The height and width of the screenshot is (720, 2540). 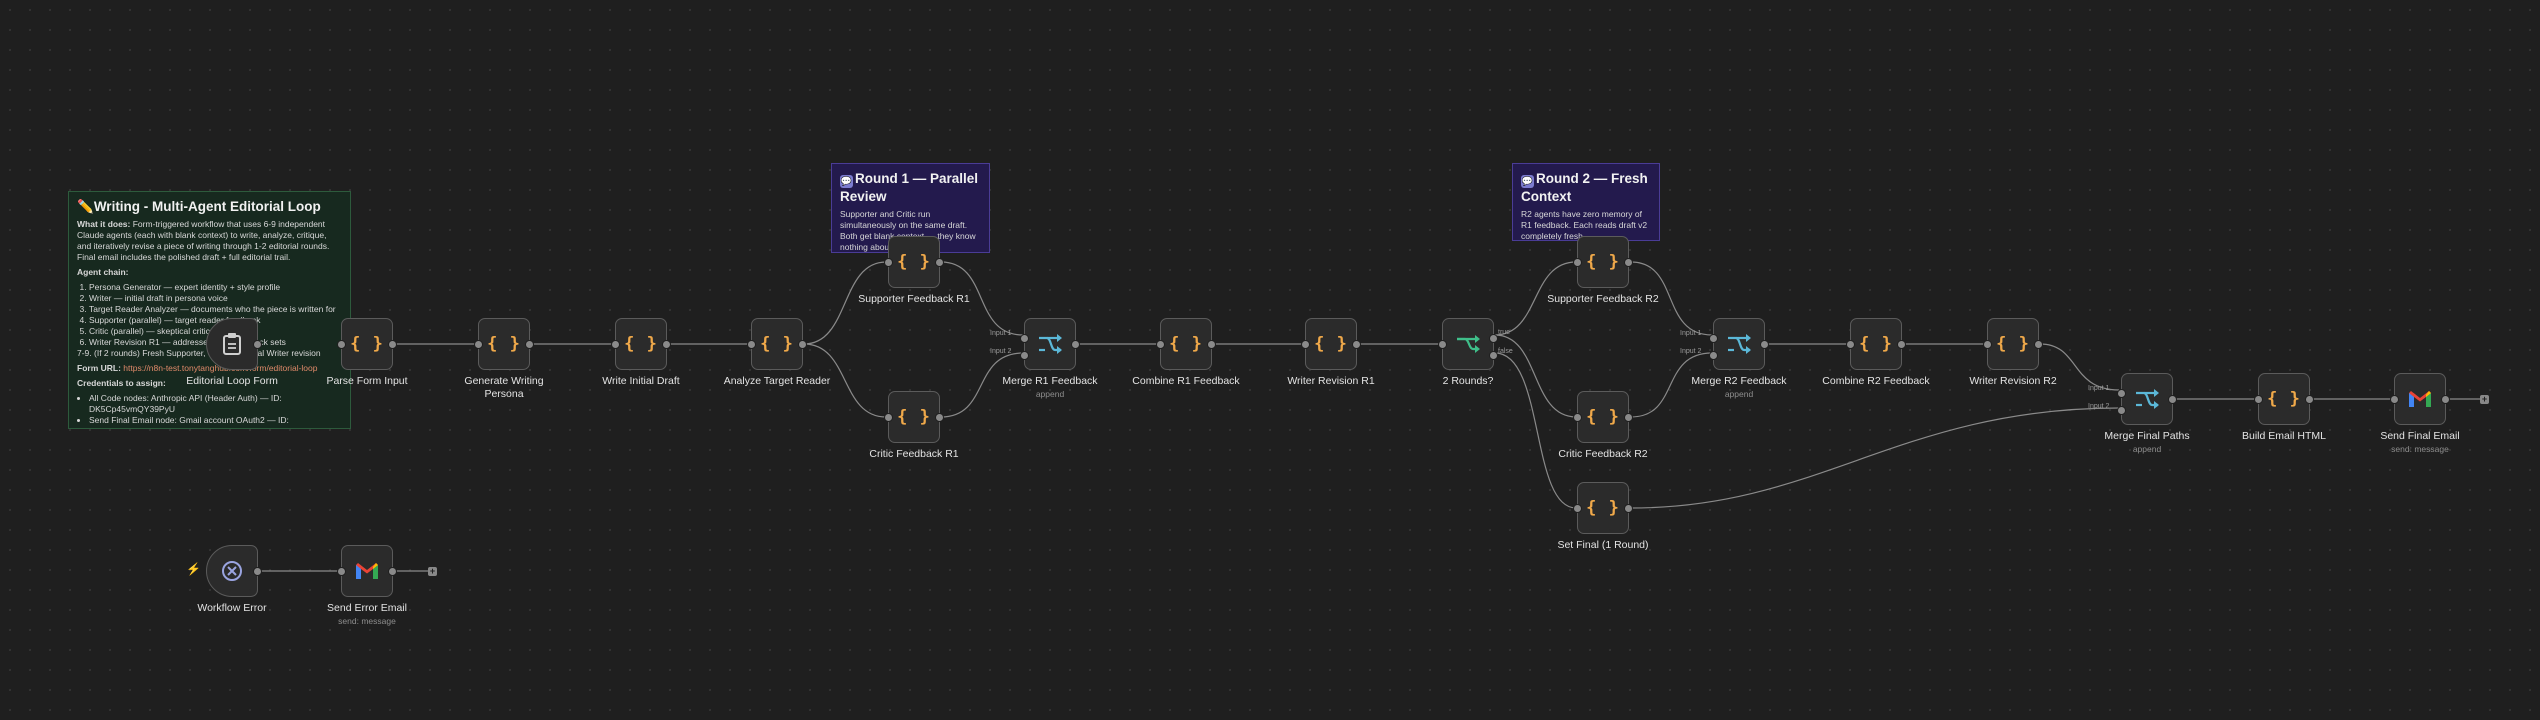 What do you see at coordinates (504, 344) in the screenshot?
I see `node-generate-writing-persona: { }` at bounding box center [504, 344].